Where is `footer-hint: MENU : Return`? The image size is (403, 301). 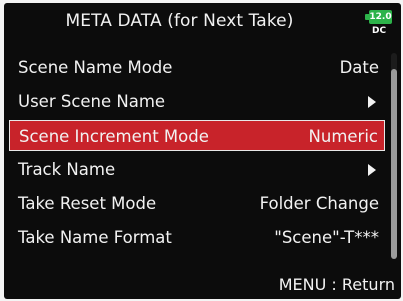 footer-hint: MENU : Return is located at coordinates (336, 284).